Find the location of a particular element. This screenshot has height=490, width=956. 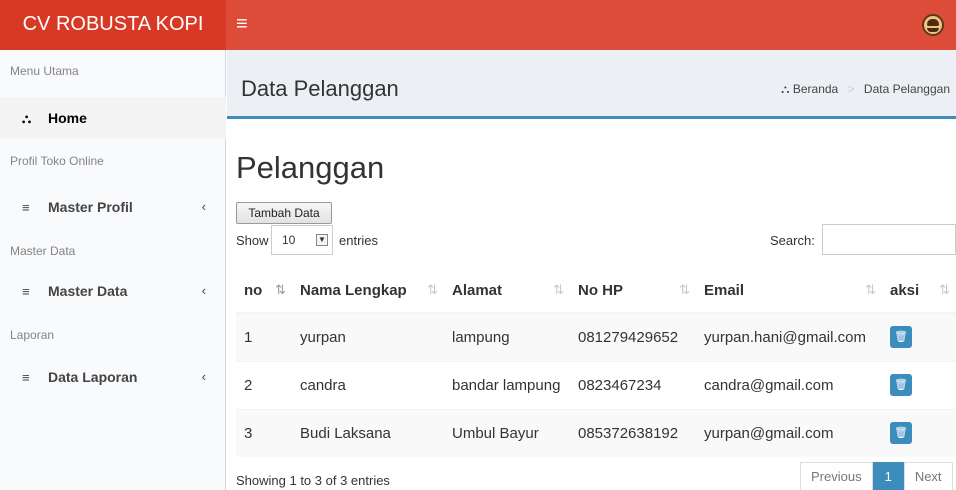

add-data-button: Tambah Data is located at coordinates (284, 213).